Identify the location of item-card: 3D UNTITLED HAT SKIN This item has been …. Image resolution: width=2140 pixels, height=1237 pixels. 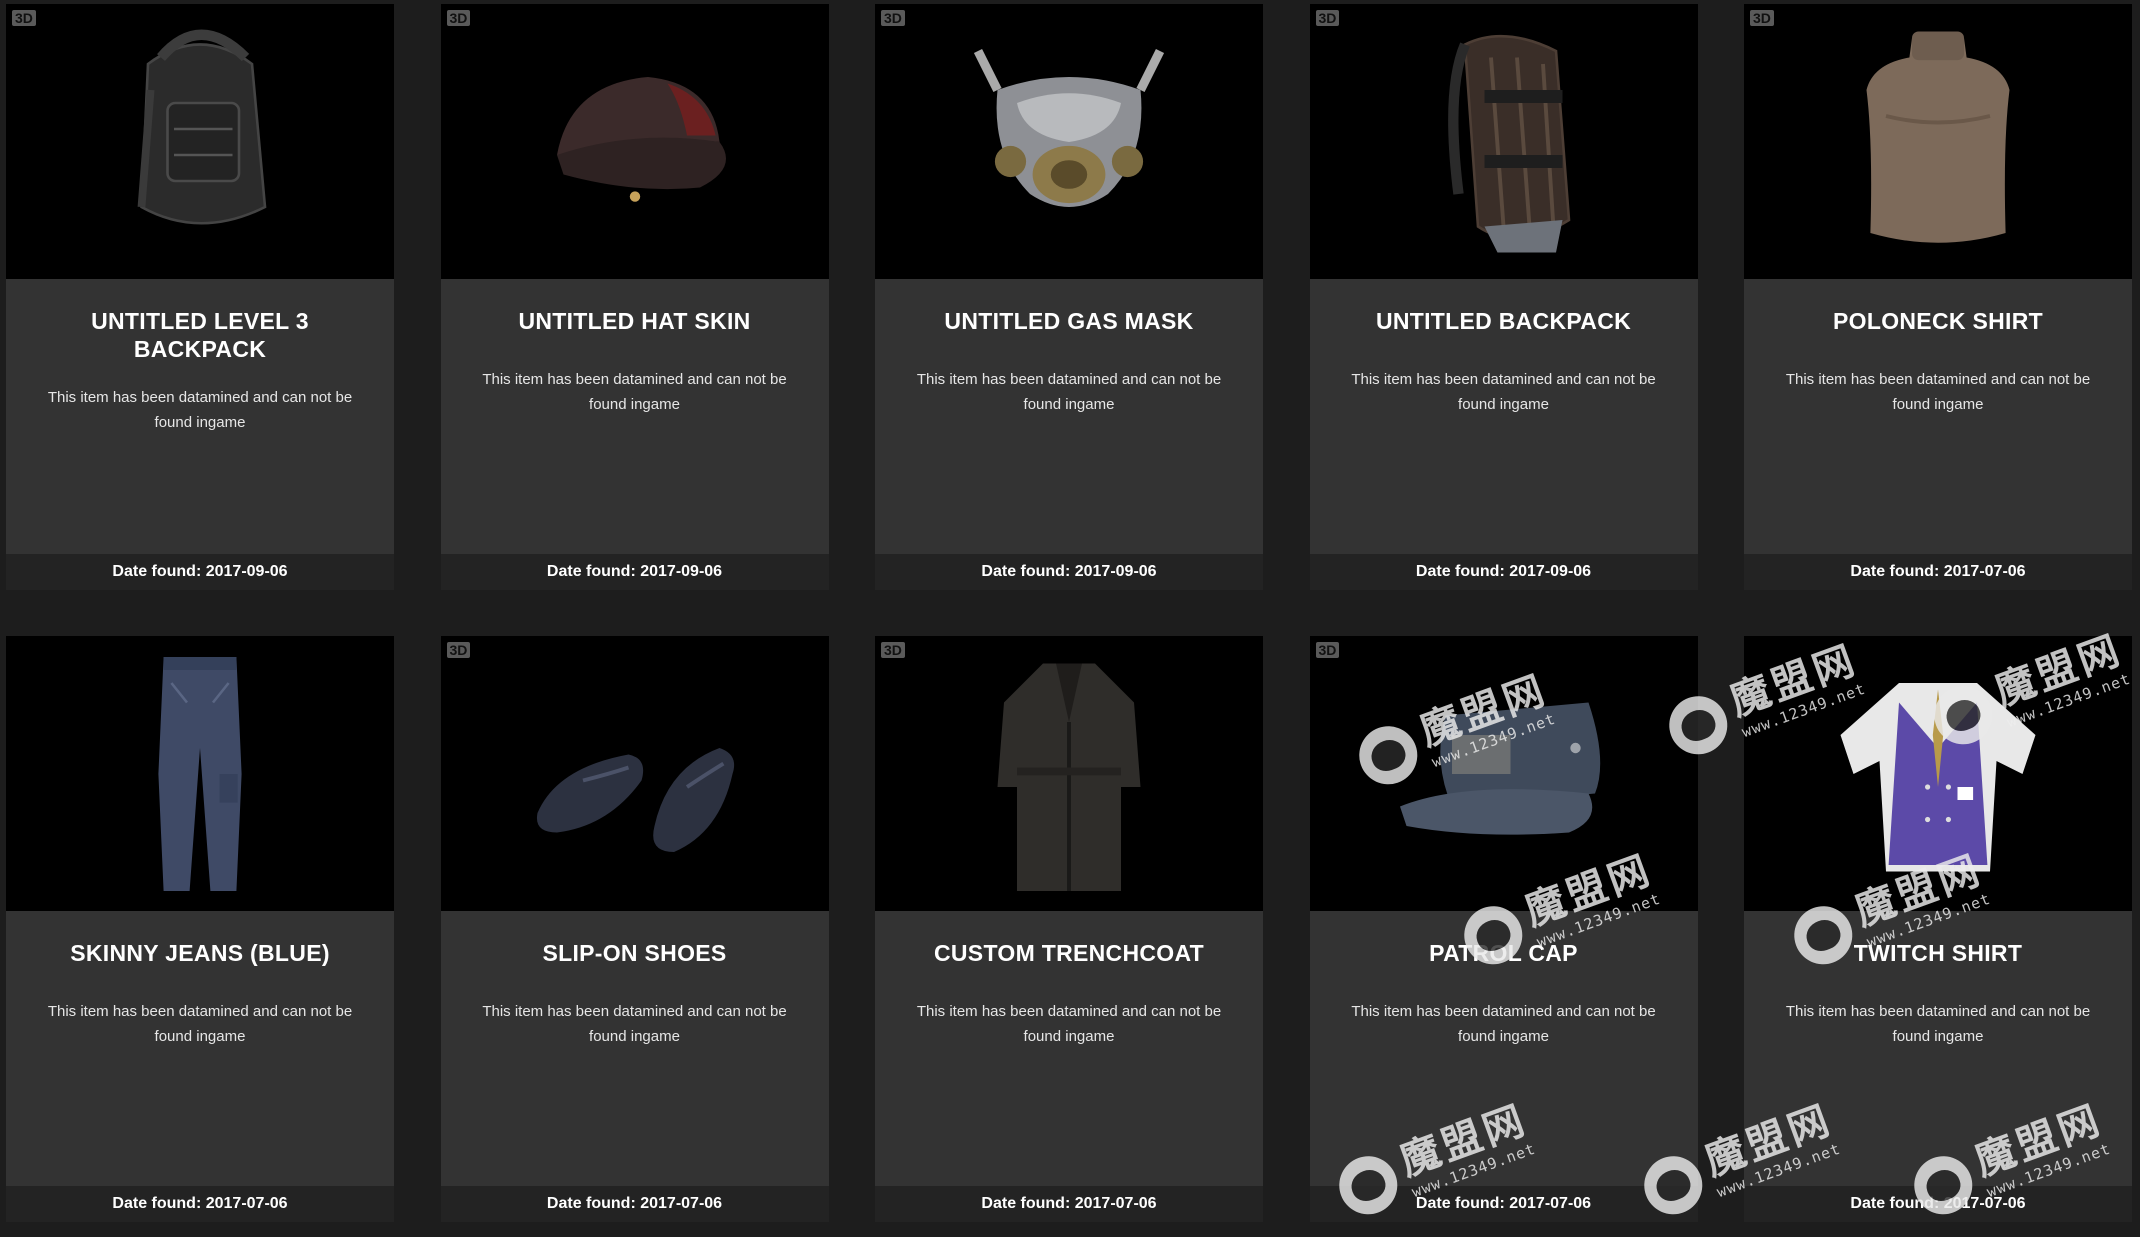
(634, 297).